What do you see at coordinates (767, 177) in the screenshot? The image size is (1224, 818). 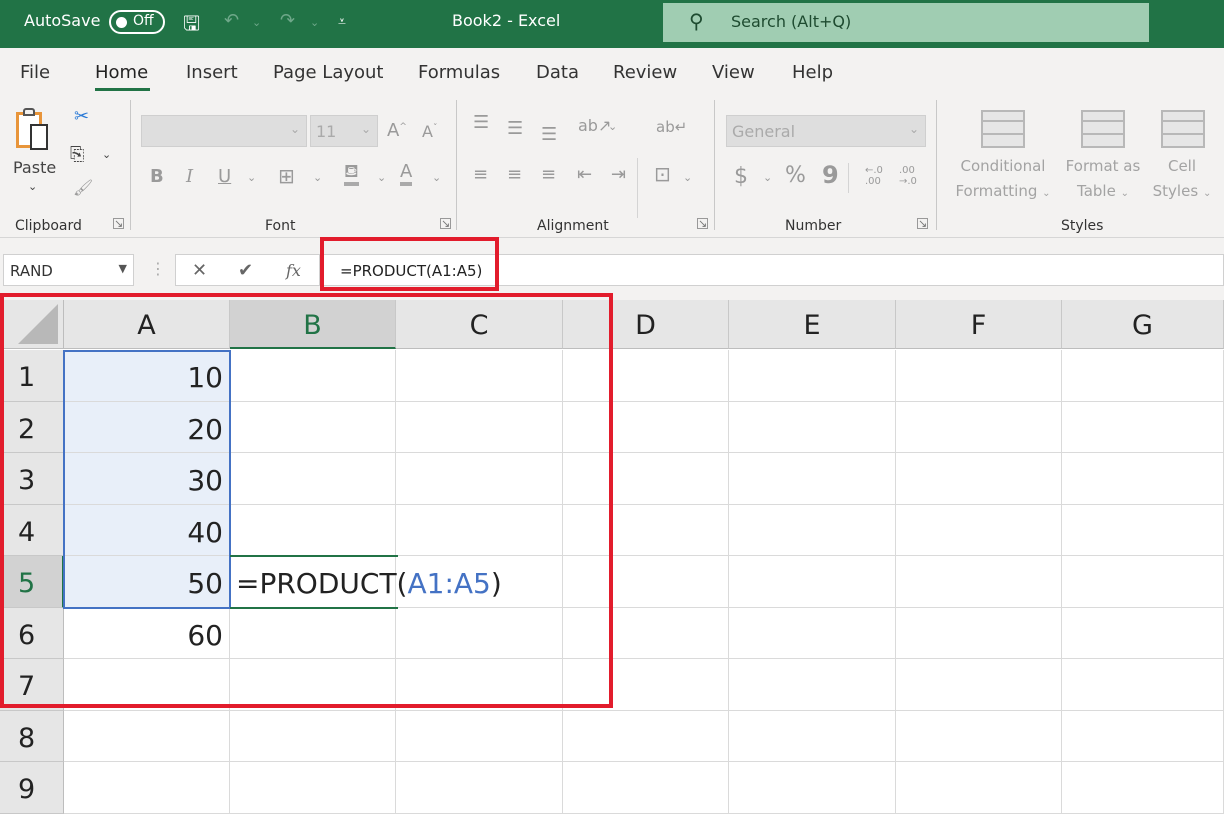 I see `currency-dropdown-icon: ⌄` at bounding box center [767, 177].